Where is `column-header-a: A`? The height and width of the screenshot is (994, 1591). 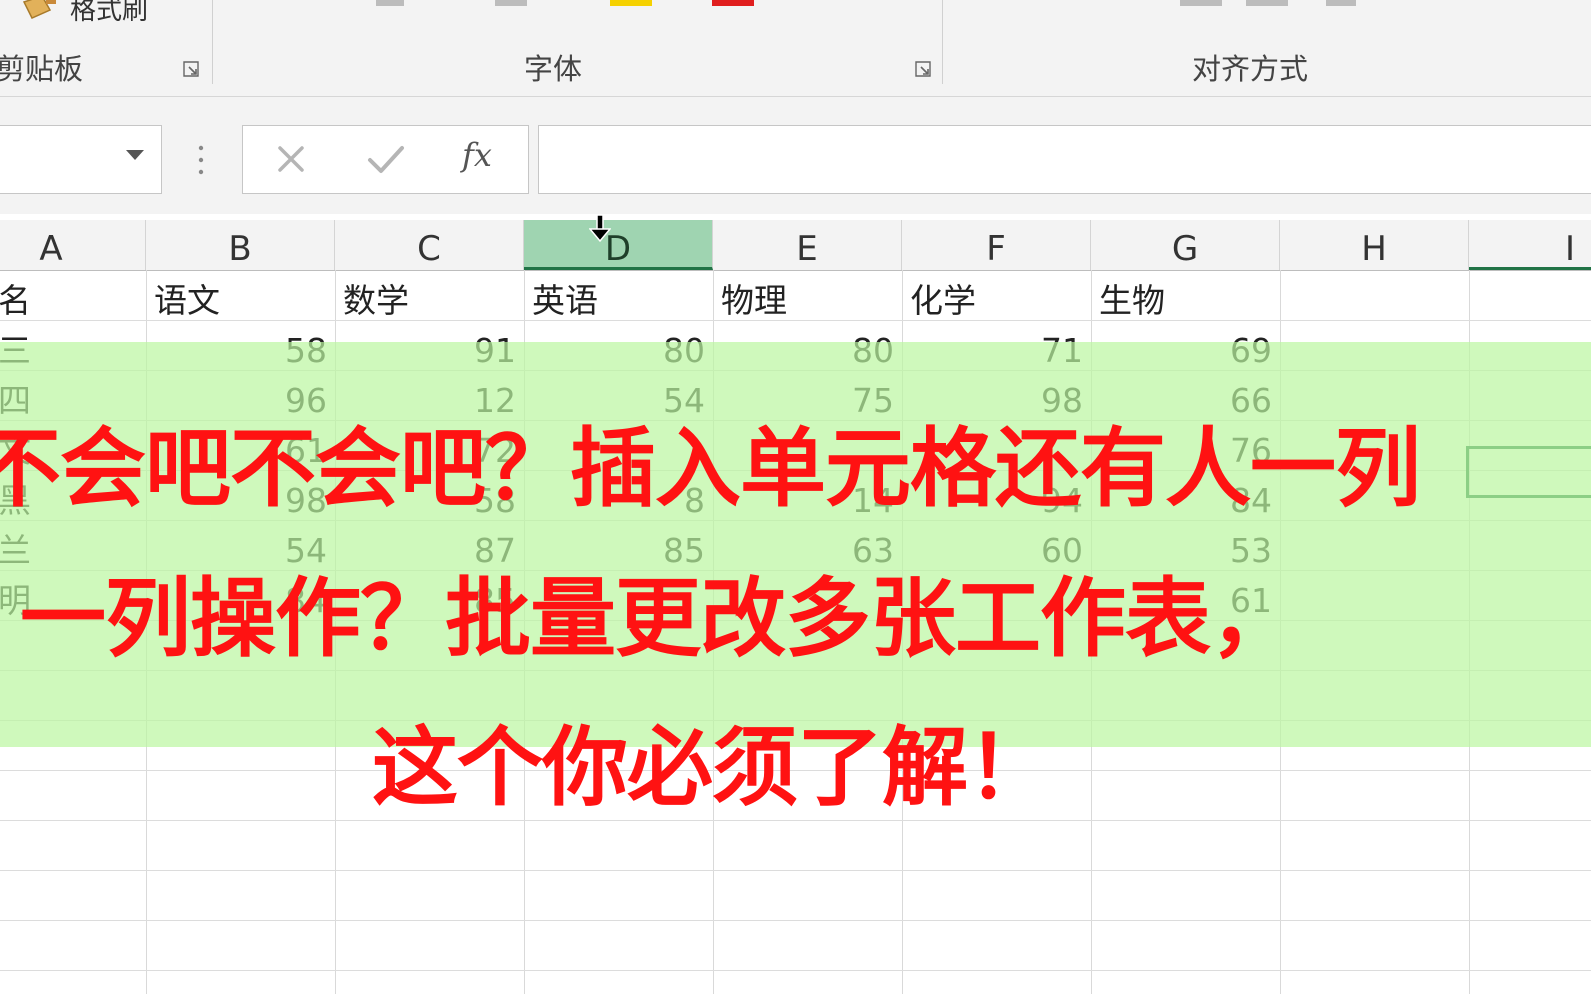
column-header-a: A is located at coordinates (73, 245).